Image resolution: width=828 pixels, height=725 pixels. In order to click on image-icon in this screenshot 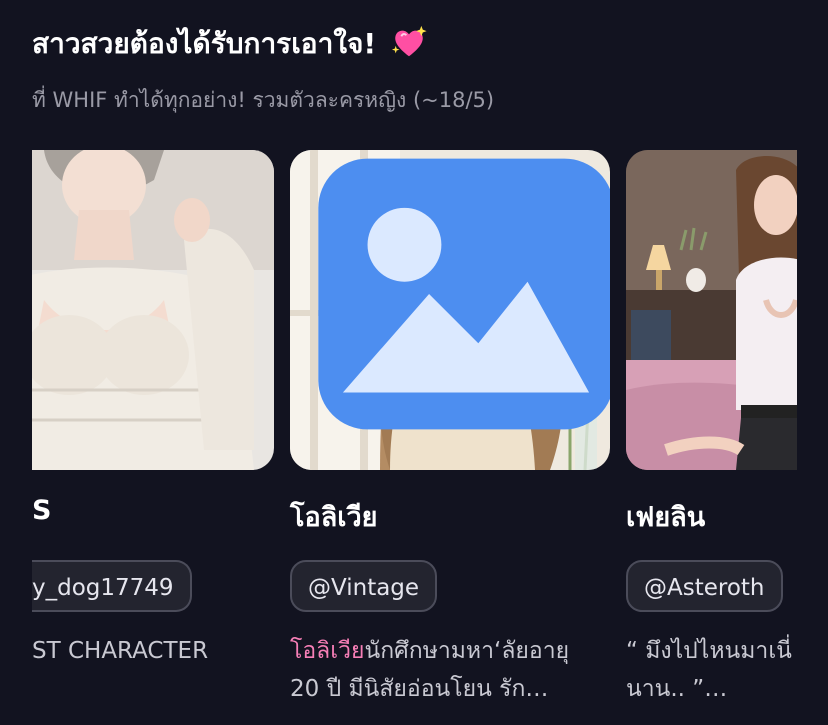, I will do `click(464, 294)`.